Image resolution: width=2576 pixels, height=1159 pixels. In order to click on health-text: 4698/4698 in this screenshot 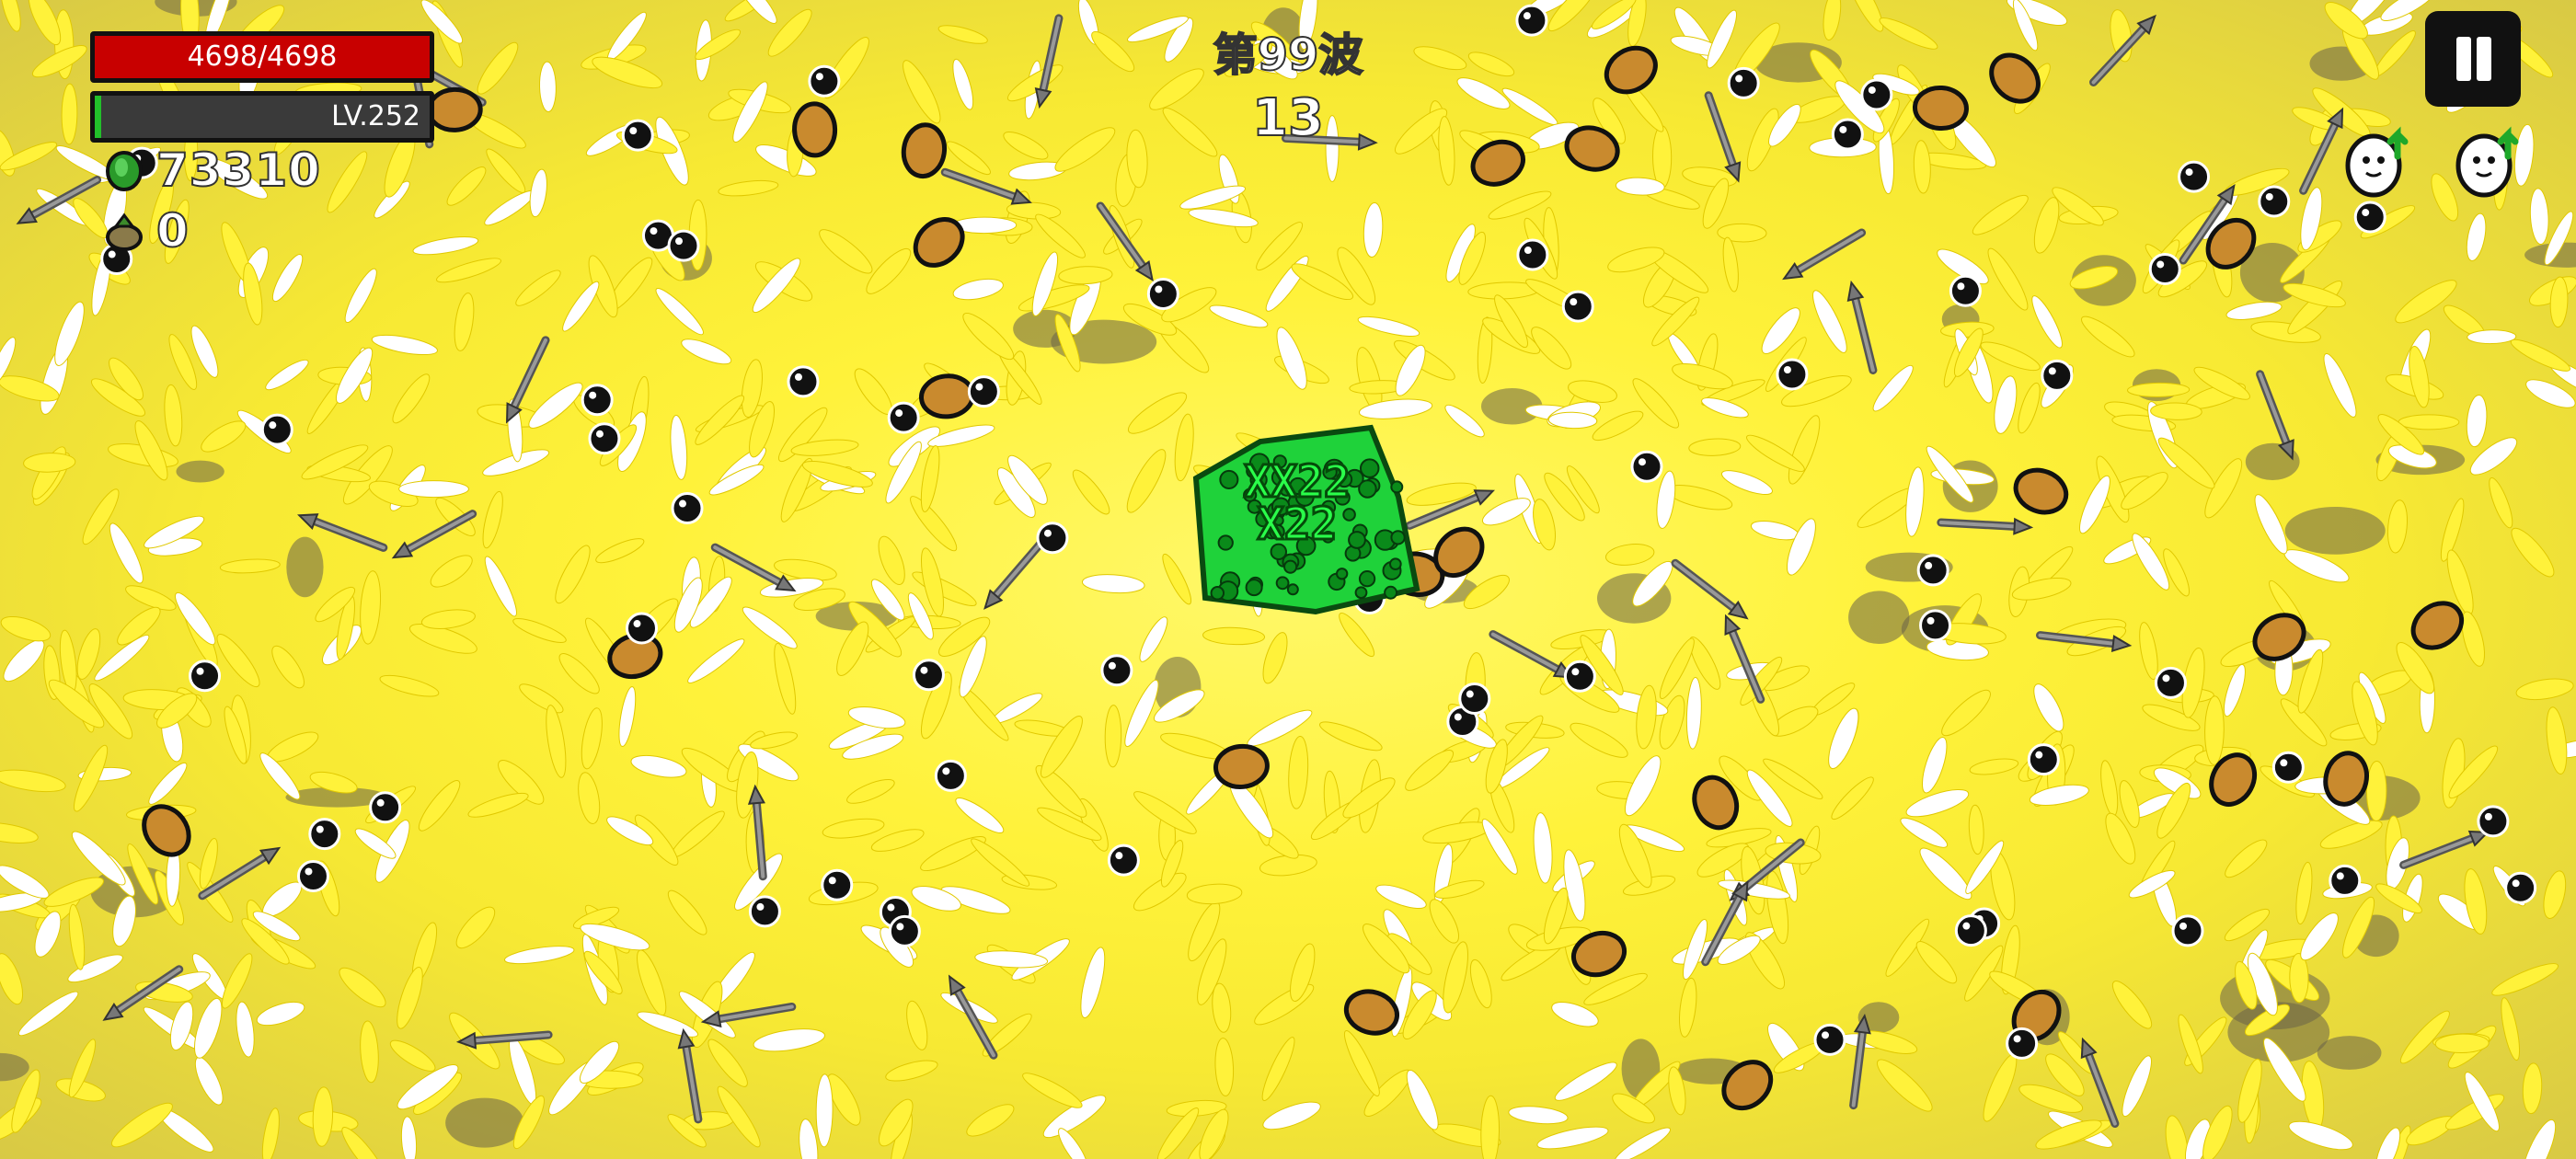, I will do `click(262, 56)`.